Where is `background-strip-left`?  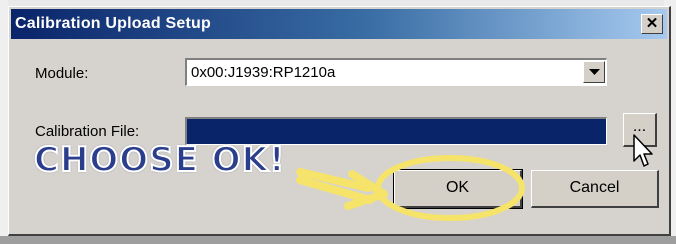
background-strip-left is located at coordinates (4, 122).